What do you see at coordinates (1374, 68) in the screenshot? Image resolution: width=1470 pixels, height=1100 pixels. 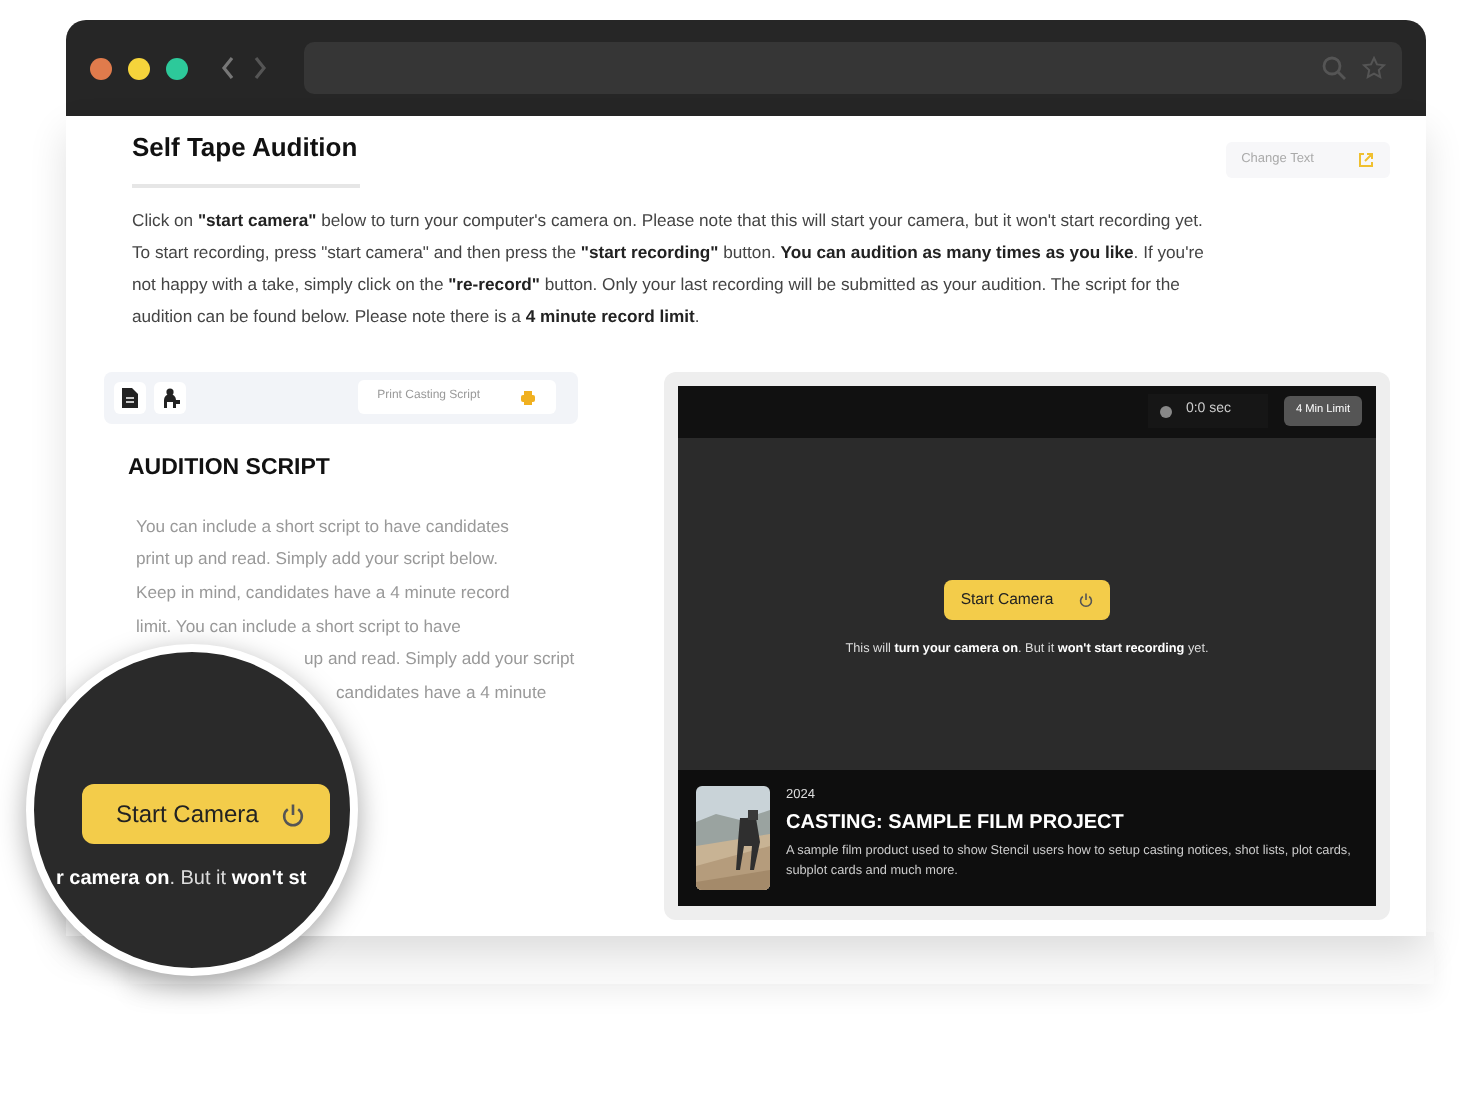 I see `star-icon` at bounding box center [1374, 68].